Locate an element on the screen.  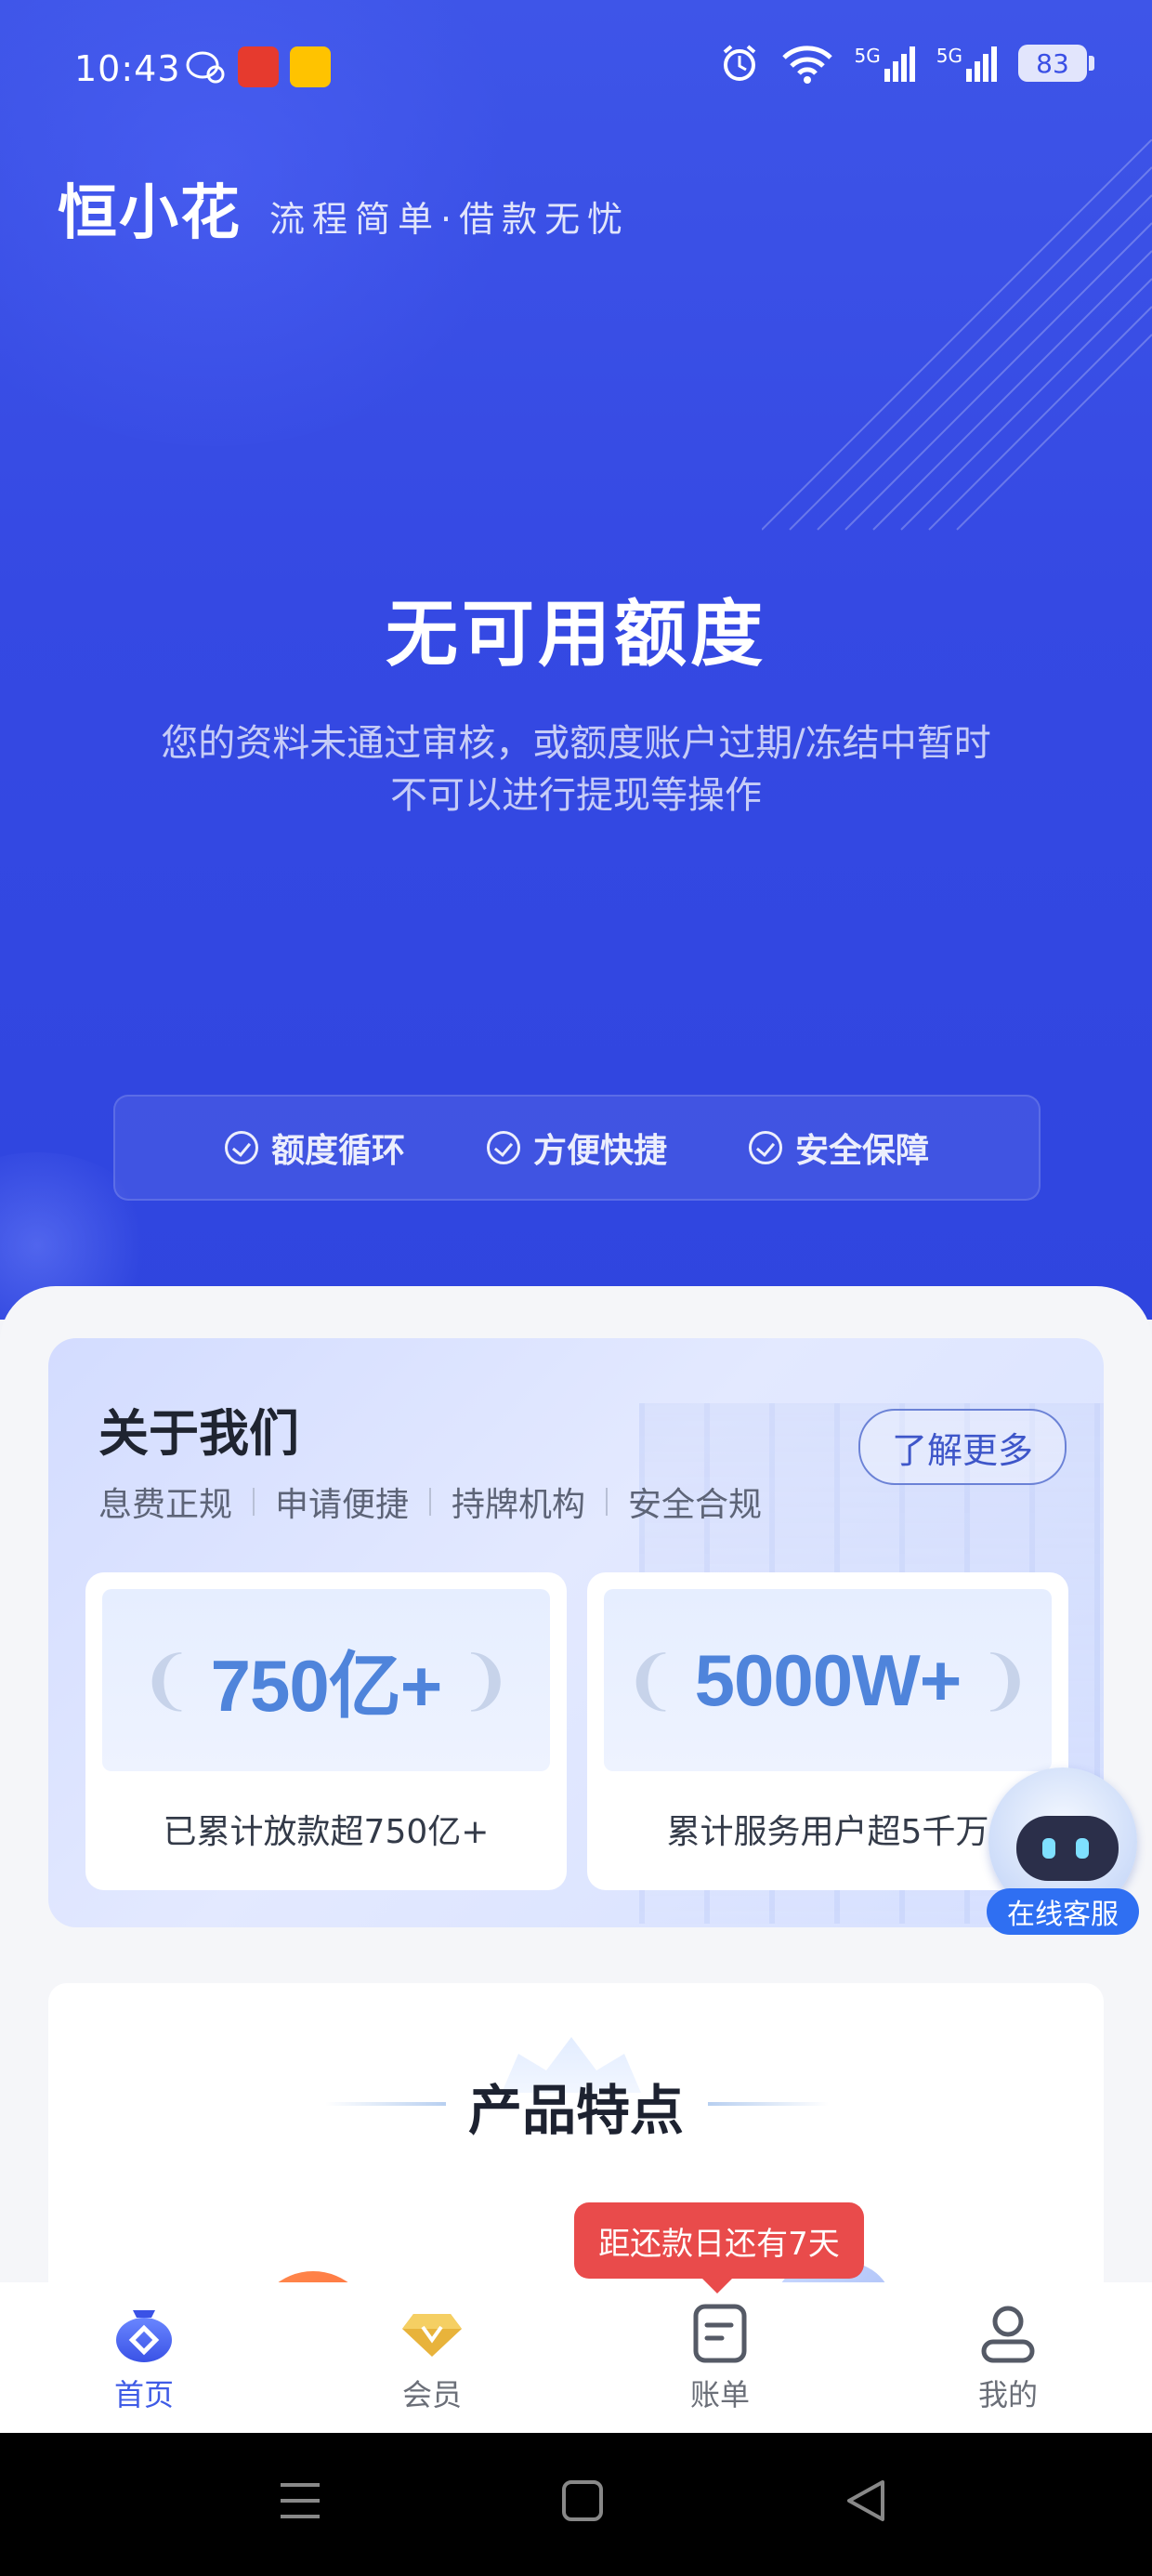
about-tags: 息费正规 申请便捷 持牌机构 安全合规 is located at coordinates (430, 1502).